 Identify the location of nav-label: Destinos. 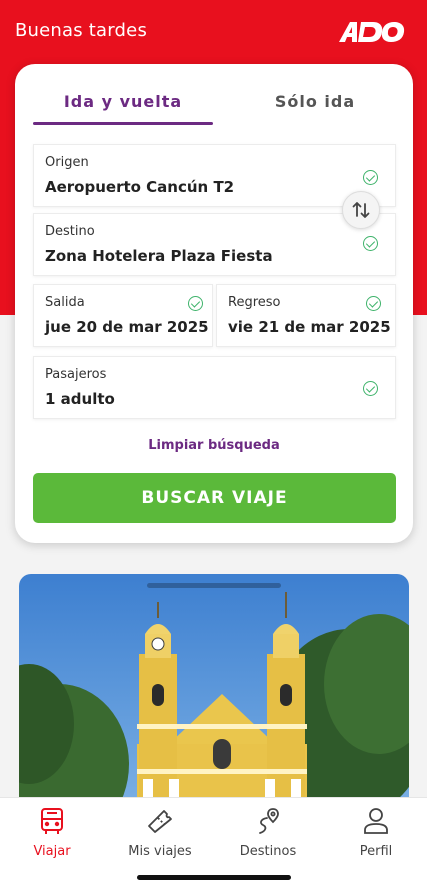
(268, 851).